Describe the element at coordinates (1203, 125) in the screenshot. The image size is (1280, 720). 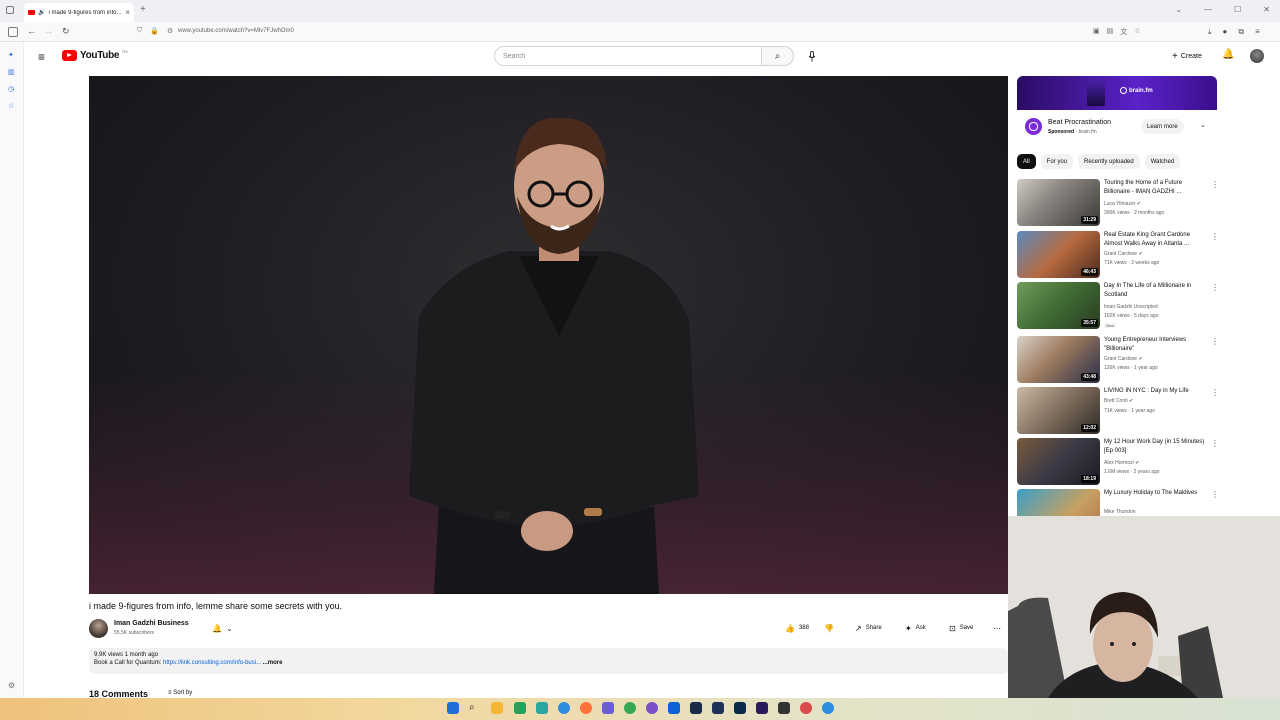
I see `ad-expand-chevron-icon: ⌄` at that location.